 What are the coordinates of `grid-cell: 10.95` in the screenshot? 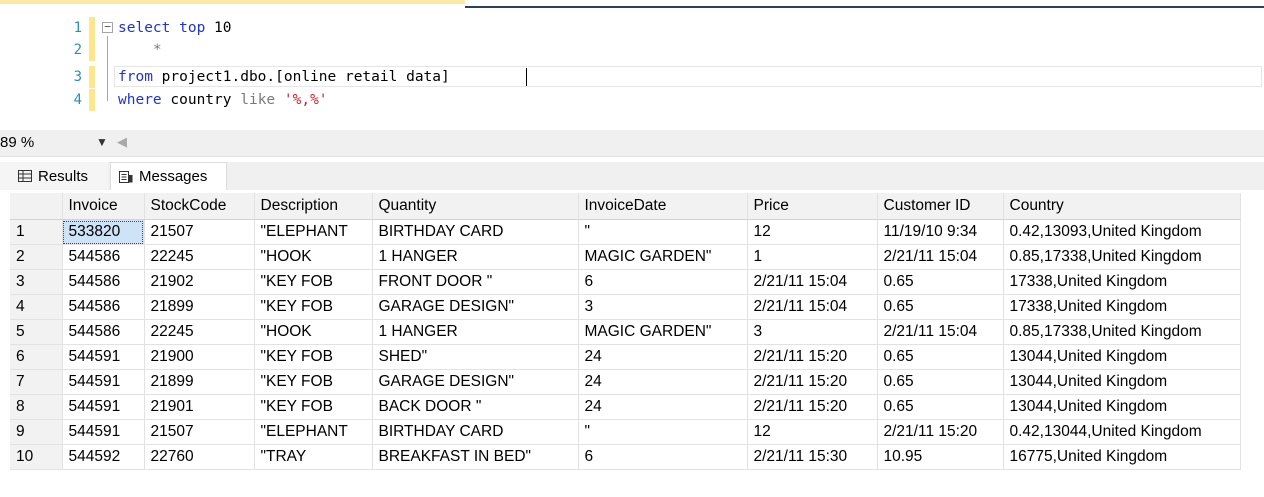 It's located at (940, 457).